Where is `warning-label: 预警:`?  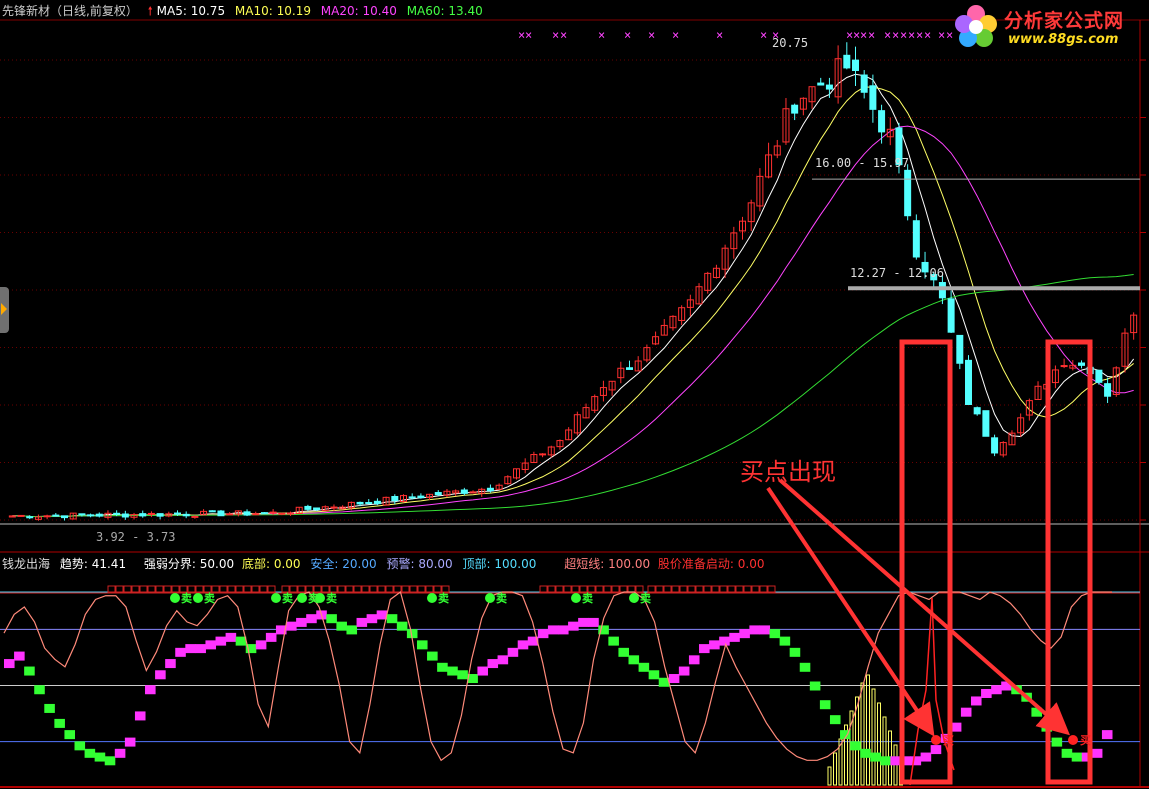
warning-label: 预警: is located at coordinates (400, 564).